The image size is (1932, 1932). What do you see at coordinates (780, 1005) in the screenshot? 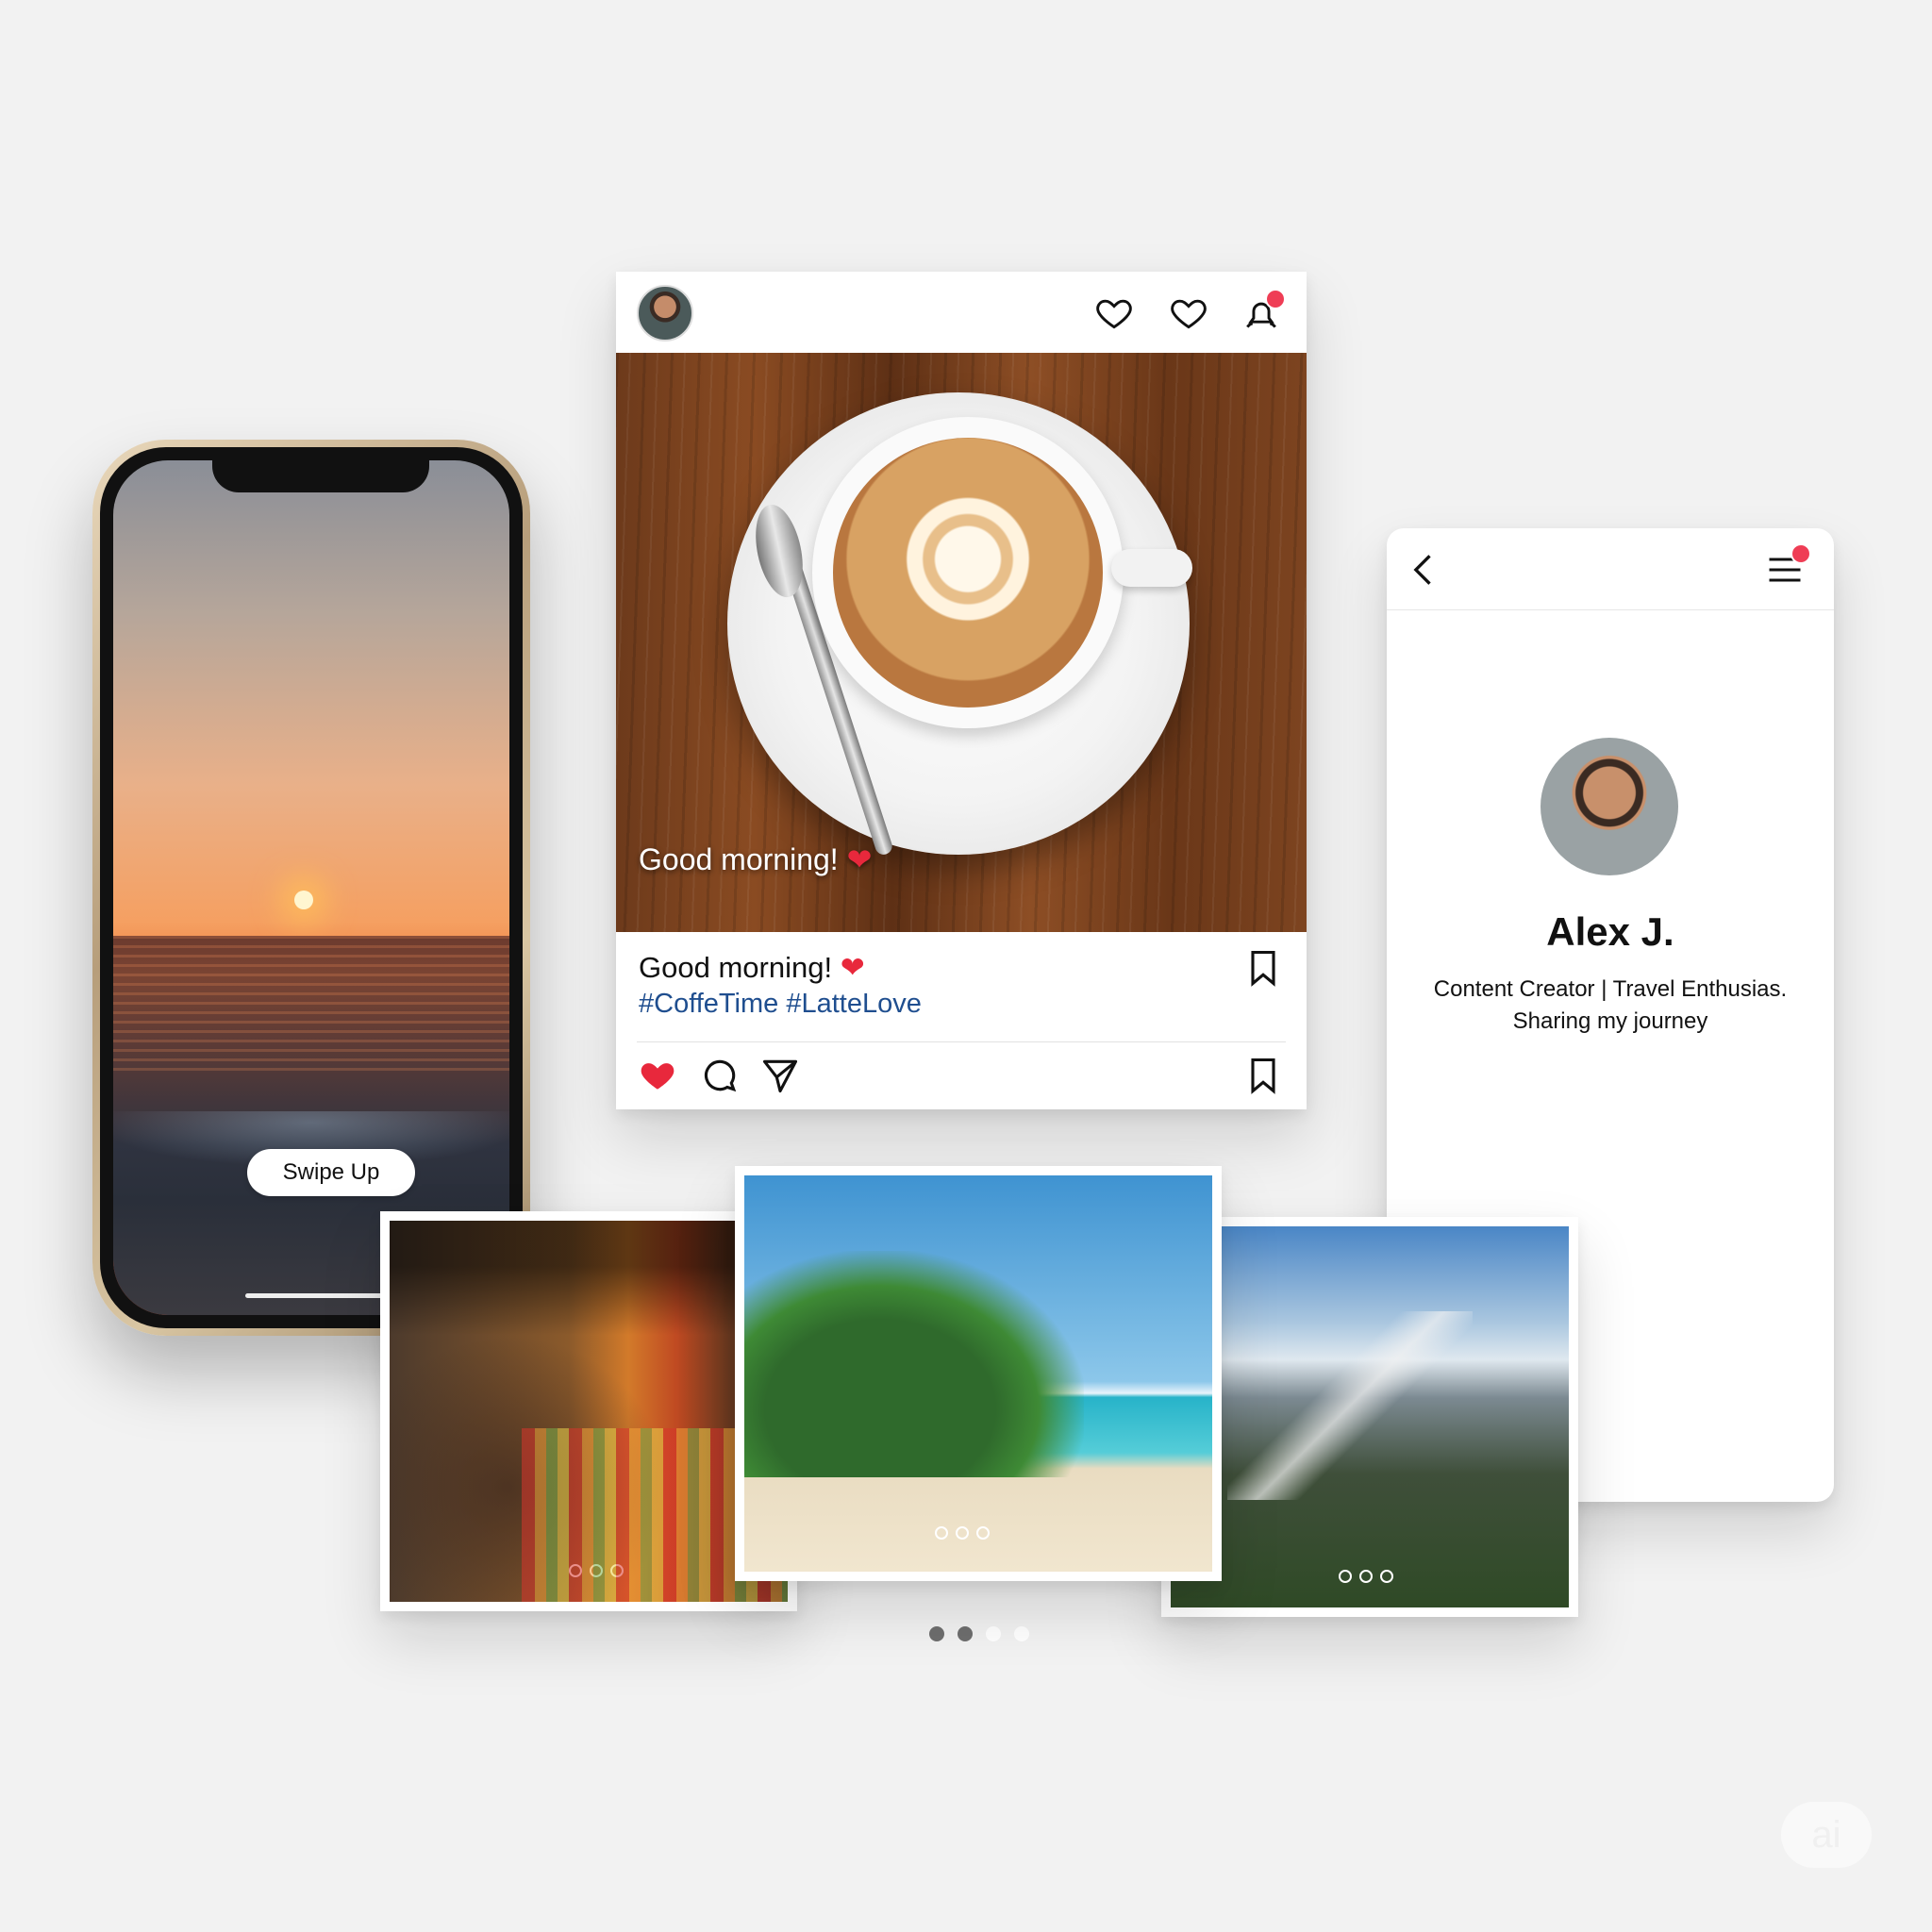
I see `post-hashtags: #CoffeTime #LatteLove` at bounding box center [780, 1005].